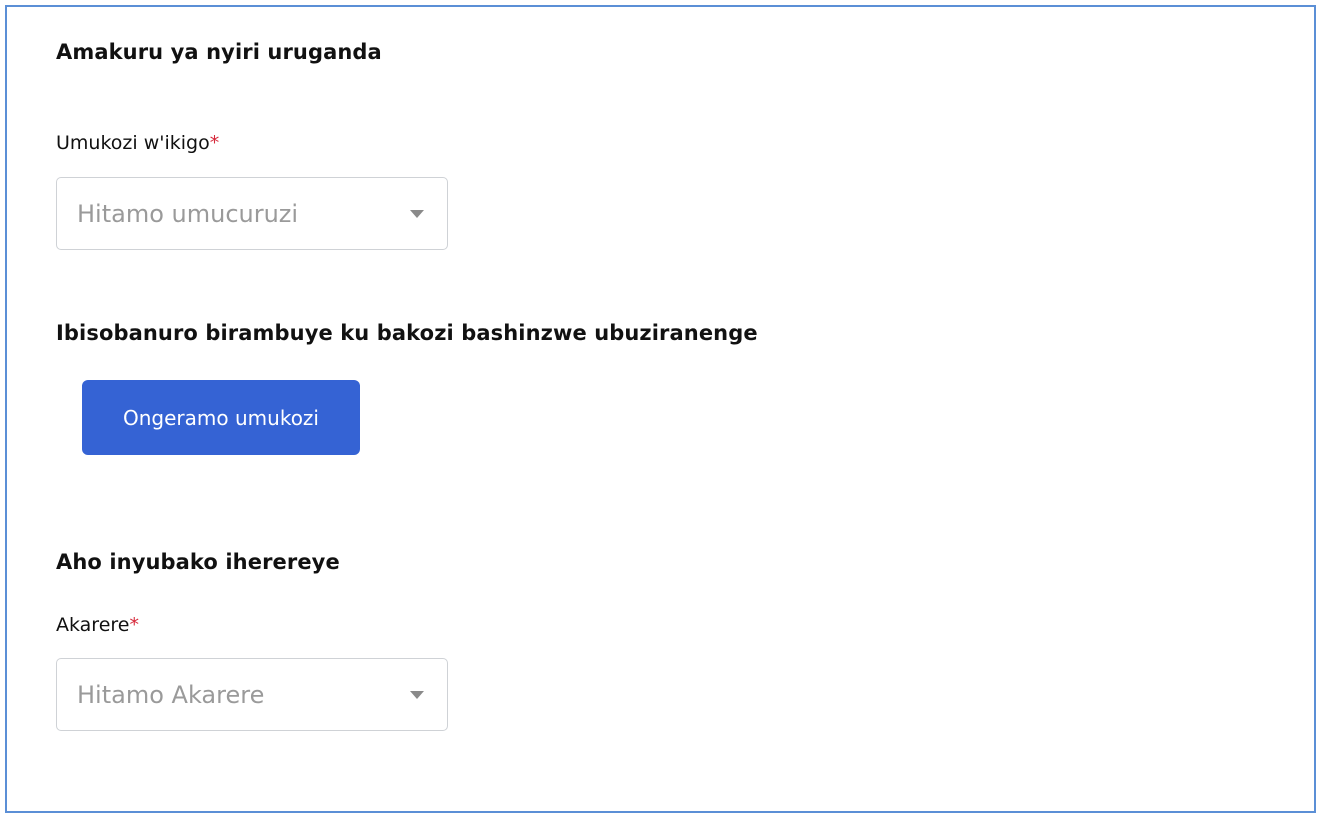 The image size is (1326, 822). Describe the element at coordinates (188, 213) in the screenshot. I see `employee-select-placeholder: Hitamo umucuruzi` at that location.